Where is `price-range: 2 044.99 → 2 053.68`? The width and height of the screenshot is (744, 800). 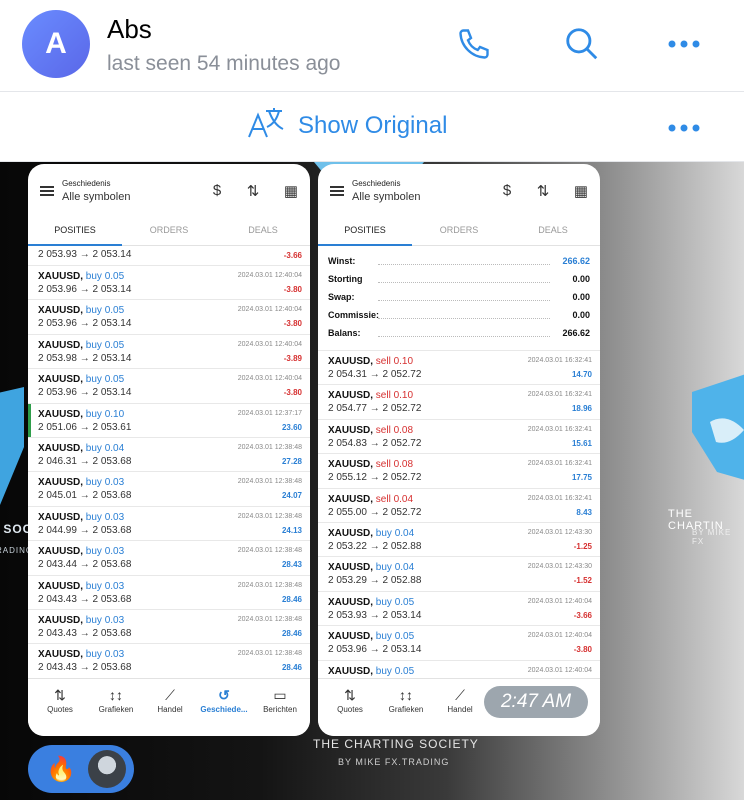 price-range: 2 044.99 → 2 053.68 is located at coordinates (85, 530).